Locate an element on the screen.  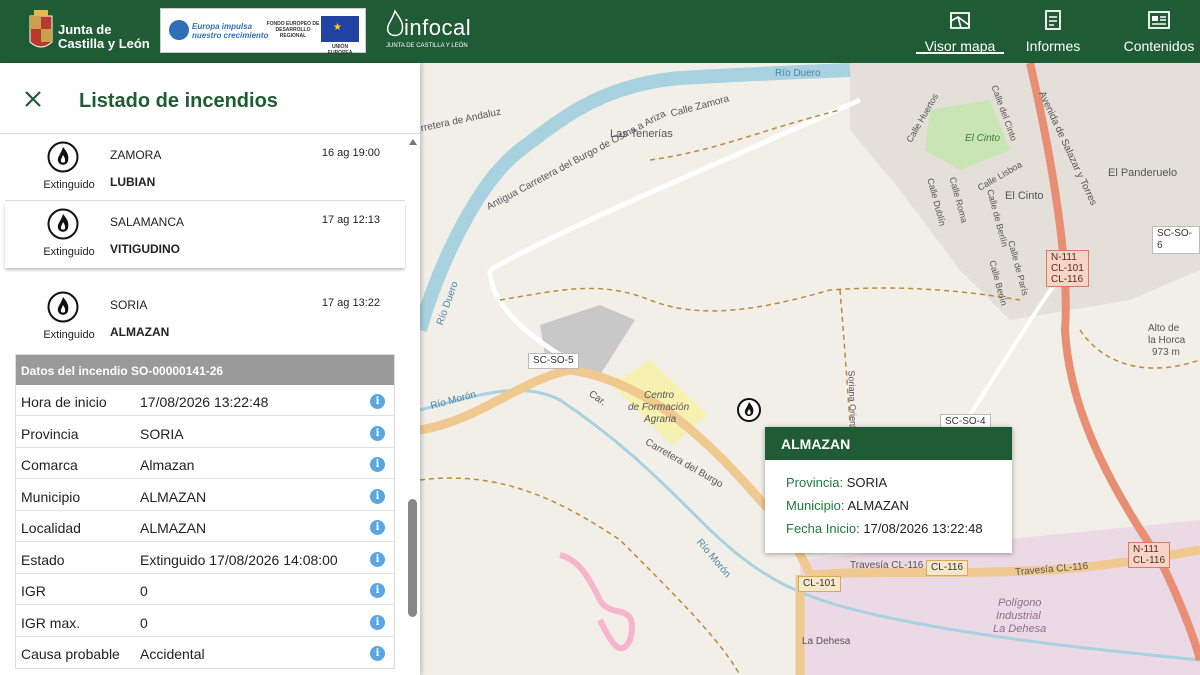
map-label-centro-3: Agraria is located at coordinates (660, 419).